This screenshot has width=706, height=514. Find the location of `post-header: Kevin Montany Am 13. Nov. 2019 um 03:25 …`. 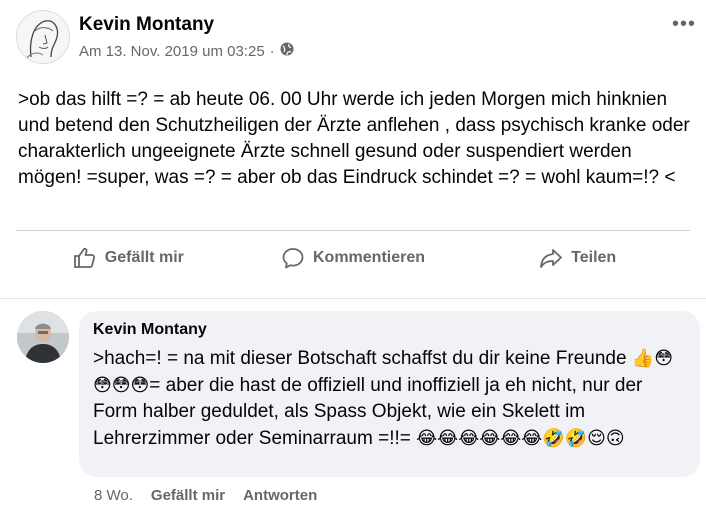

post-header: Kevin Montany Am 13. Nov. 2019 um 03:25 … is located at coordinates (356, 40).